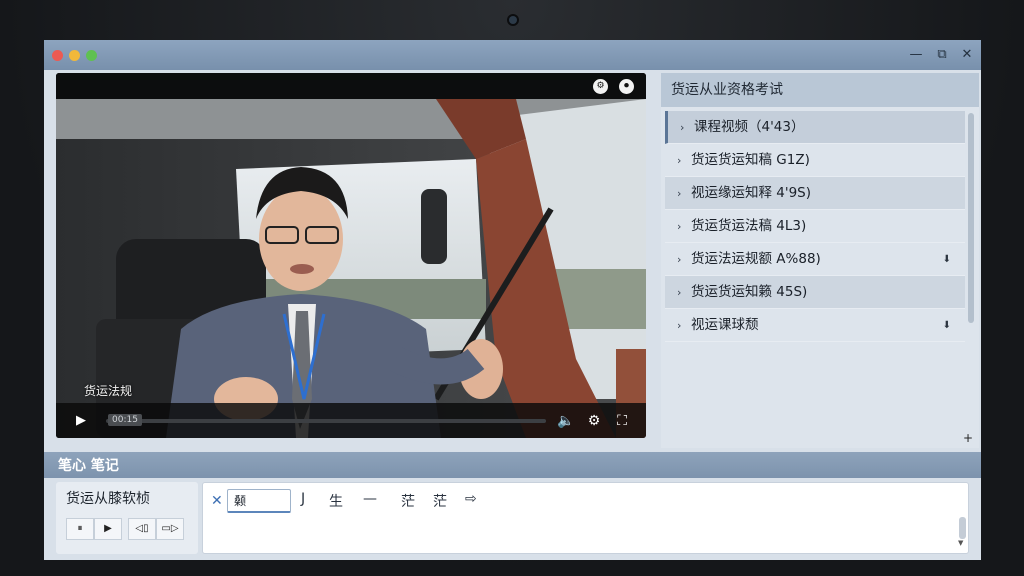 The height and width of the screenshot is (576, 1024). What do you see at coordinates (170, 529) in the screenshot?
I see `forward-button: ▭▷` at bounding box center [170, 529].